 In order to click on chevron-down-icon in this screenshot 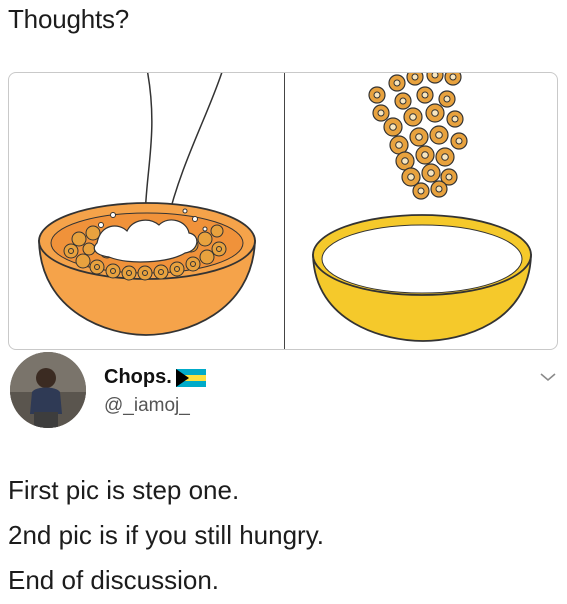, I will do `click(548, 377)`.